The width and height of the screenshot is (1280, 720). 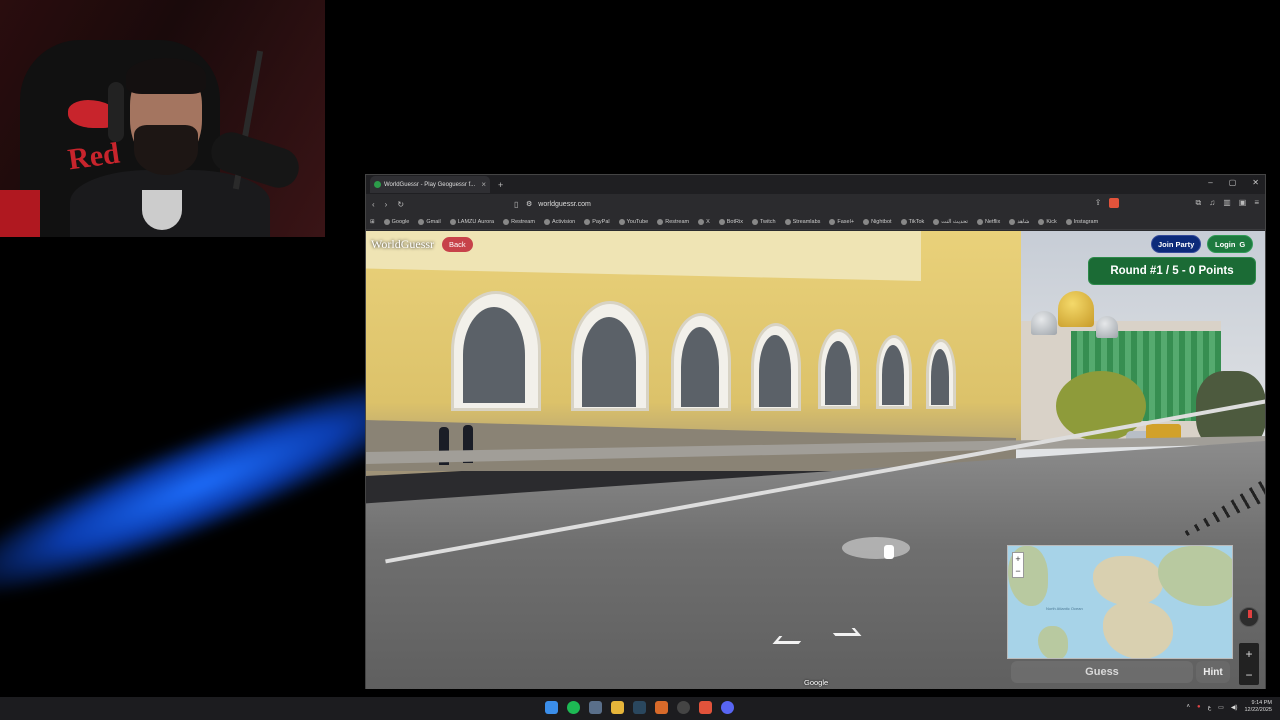 What do you see at coordinates (950, 221) in the screenshot?
I see `bookmark-item: تحديث النت` at bounding box center [950, 221].